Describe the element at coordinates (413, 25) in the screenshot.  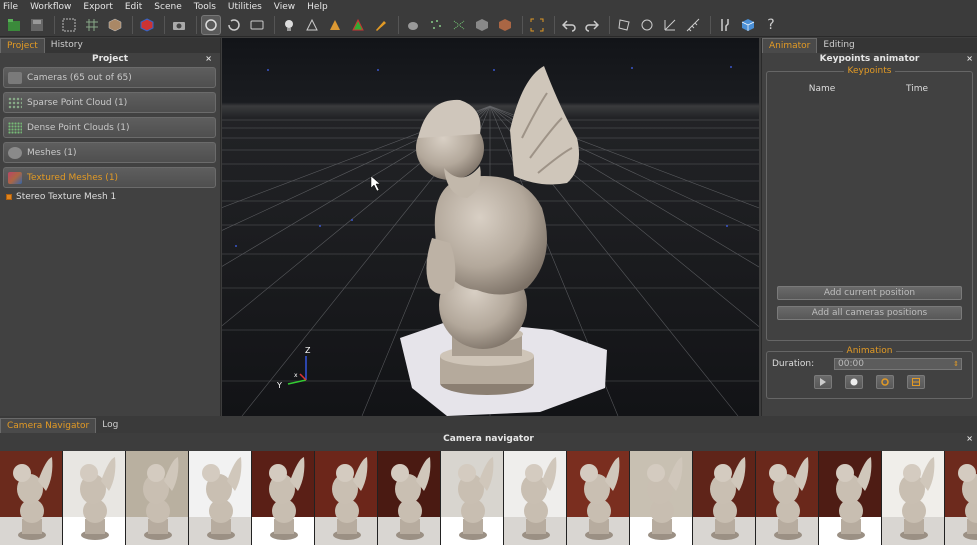
I see `animal-icon` at that location.